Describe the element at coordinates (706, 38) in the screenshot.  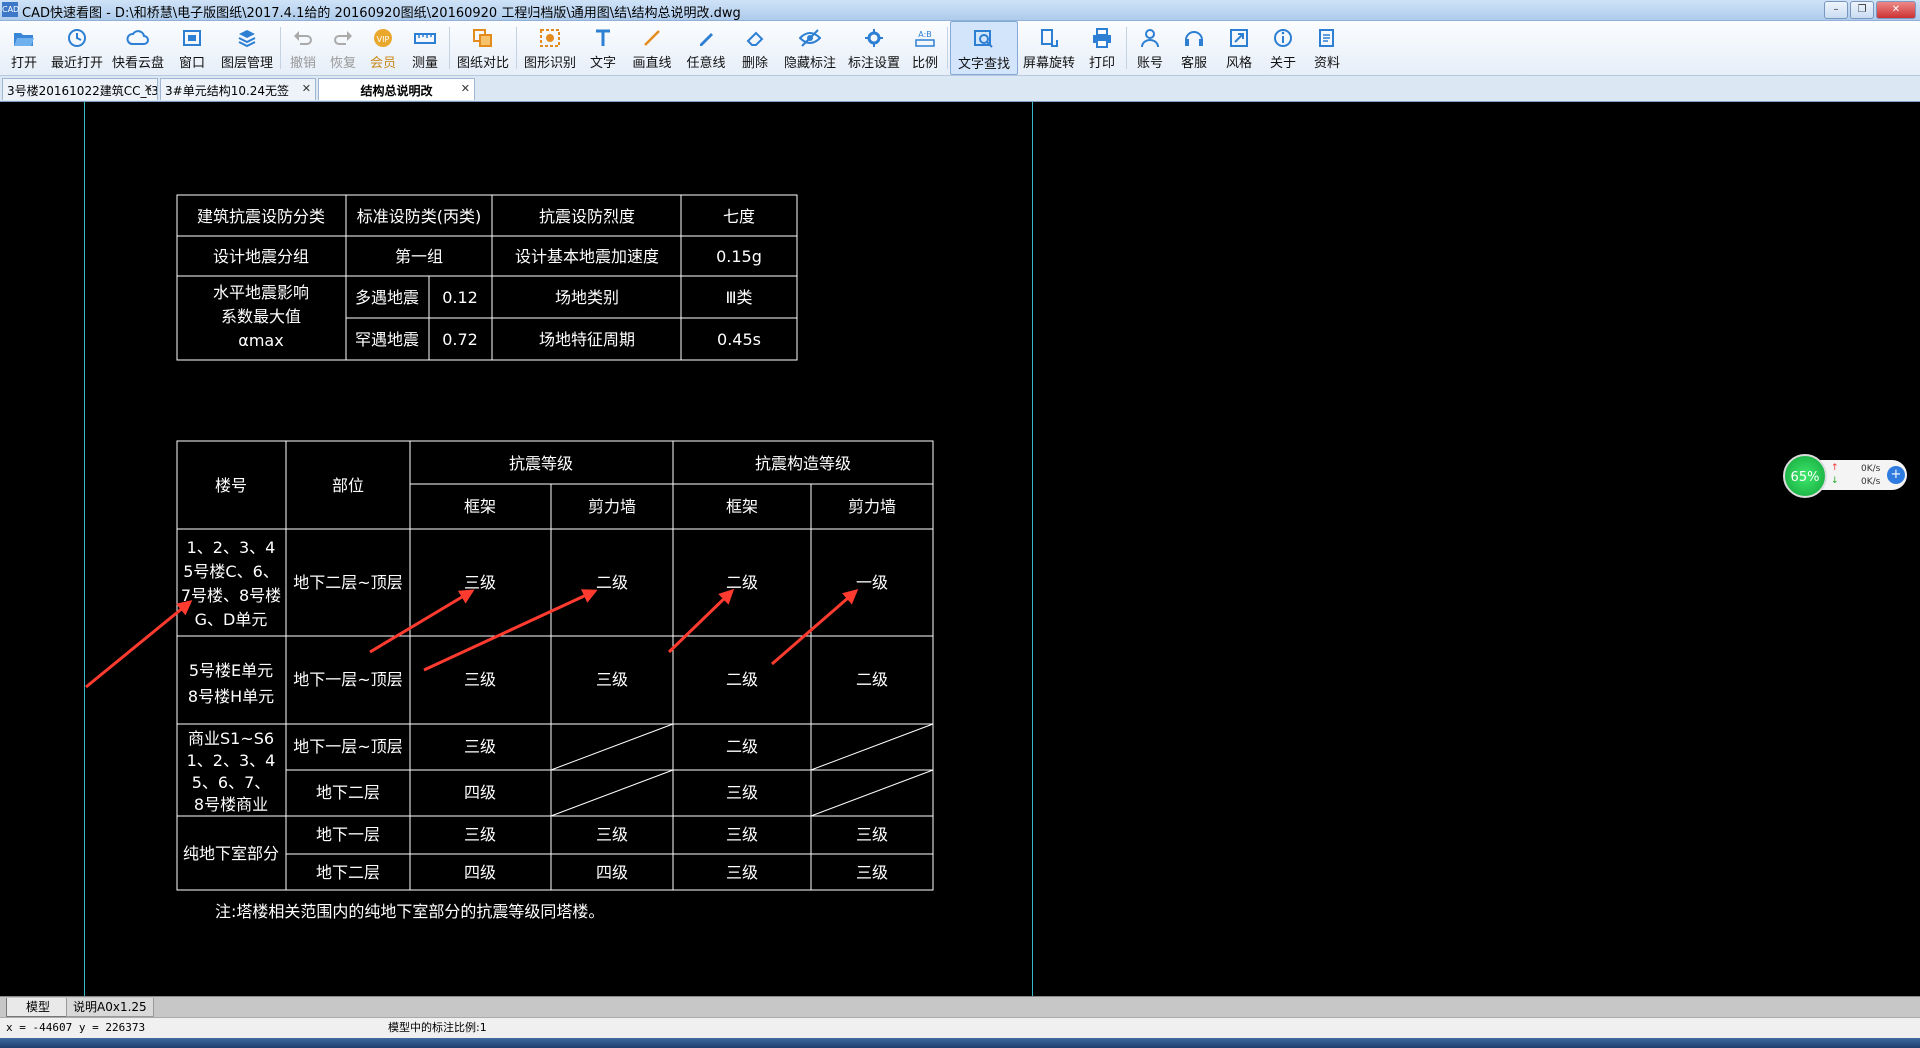
I see `pen-icon` at that location.